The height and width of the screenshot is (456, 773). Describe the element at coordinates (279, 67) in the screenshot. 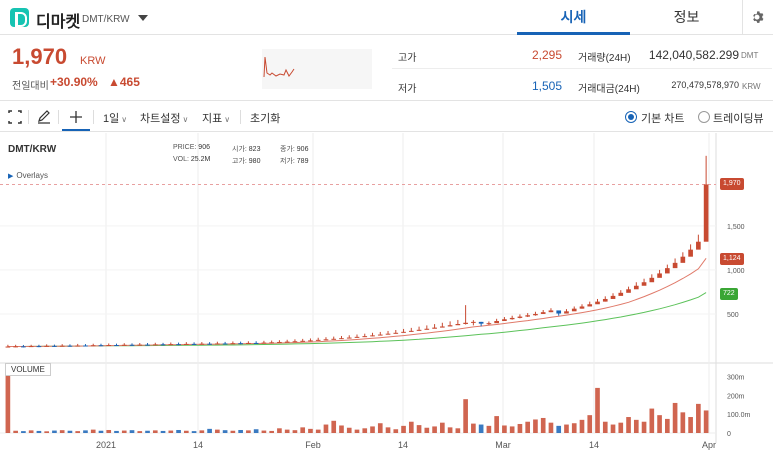

I see `sparkline` at that location.